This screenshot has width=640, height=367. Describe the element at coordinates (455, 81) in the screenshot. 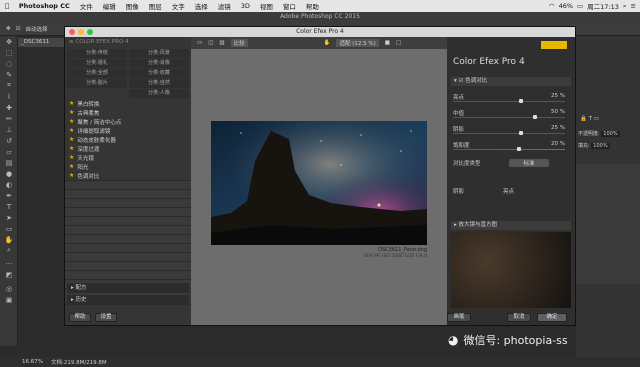

I see `collapse-icon: ▾` at that location.